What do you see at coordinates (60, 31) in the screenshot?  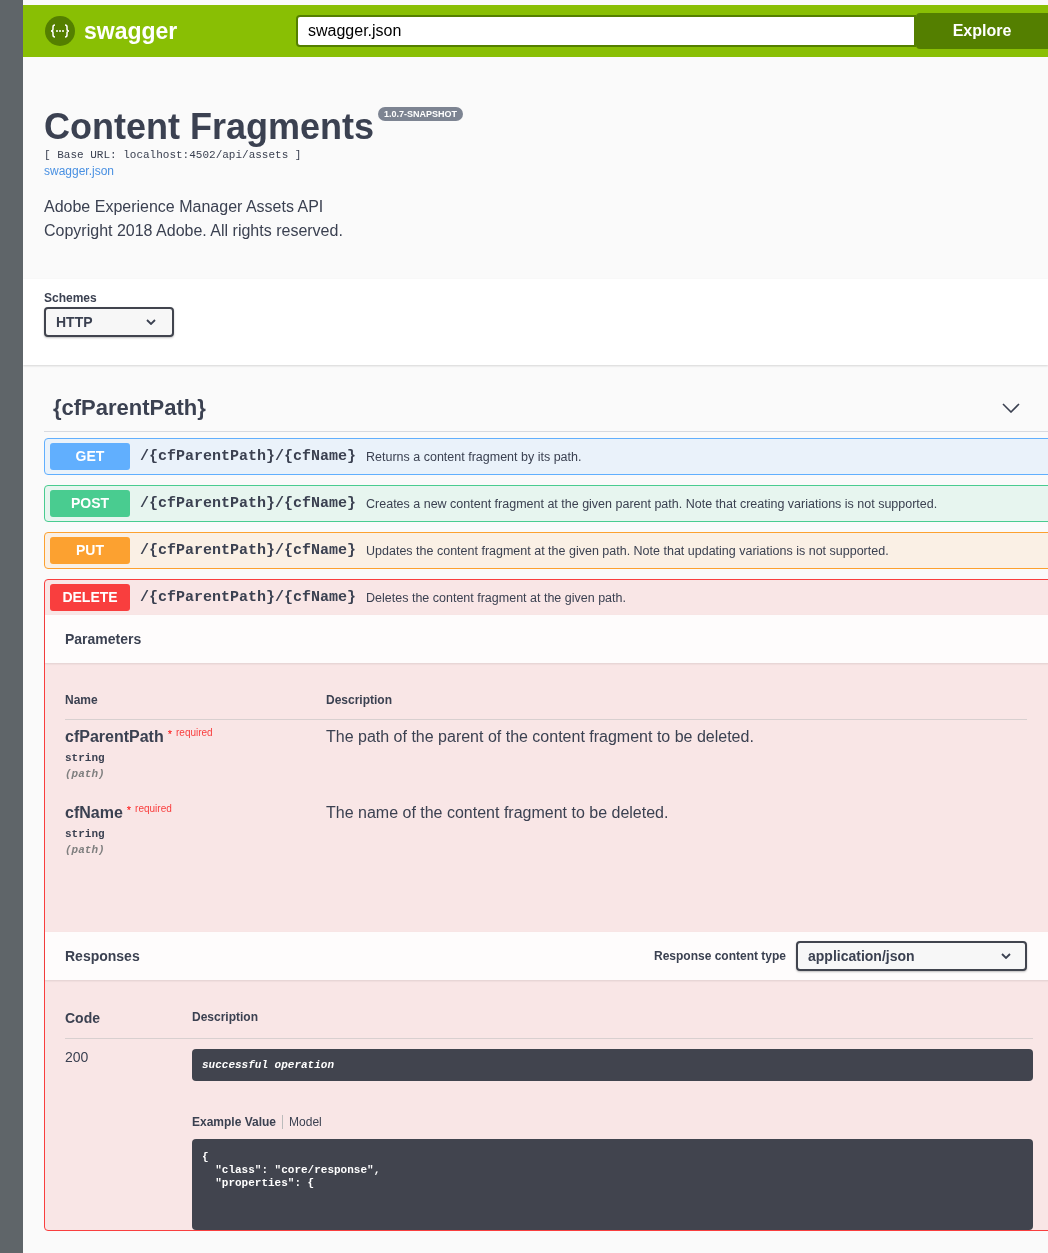 I see `logo-icon` at bounding box center [60, 31].